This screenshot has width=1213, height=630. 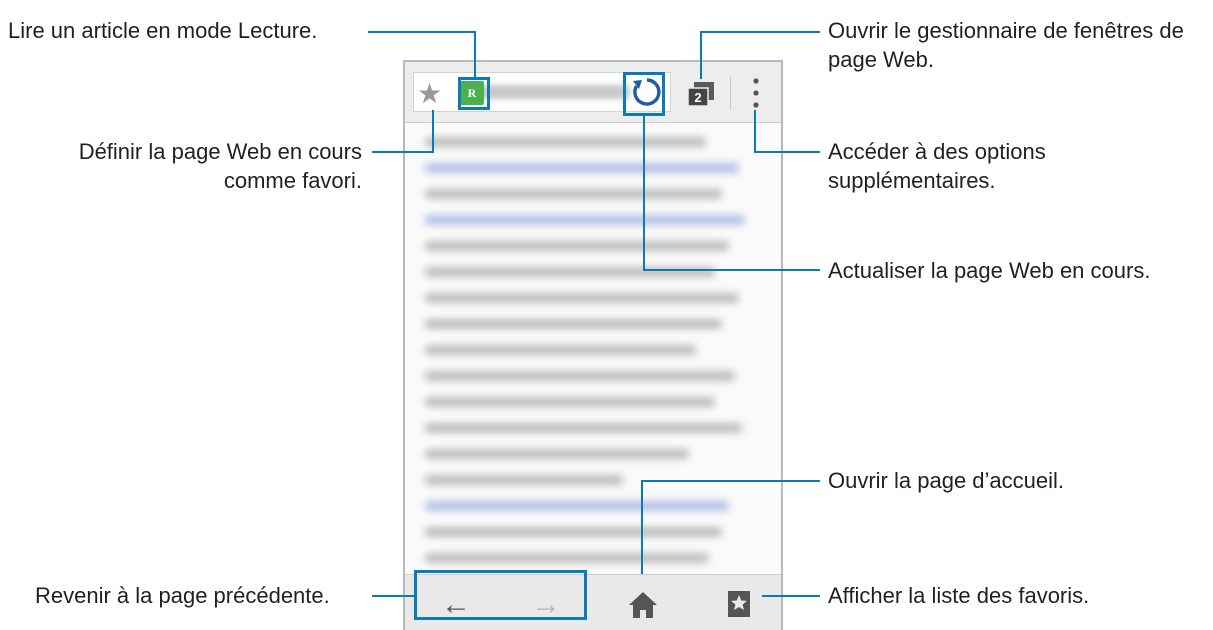 What do you see at coordinates (163, 30) in the screenshot?
I see `label-reader-mode: Lire un article en mode Lecture.` at bounding box center [163, 30].